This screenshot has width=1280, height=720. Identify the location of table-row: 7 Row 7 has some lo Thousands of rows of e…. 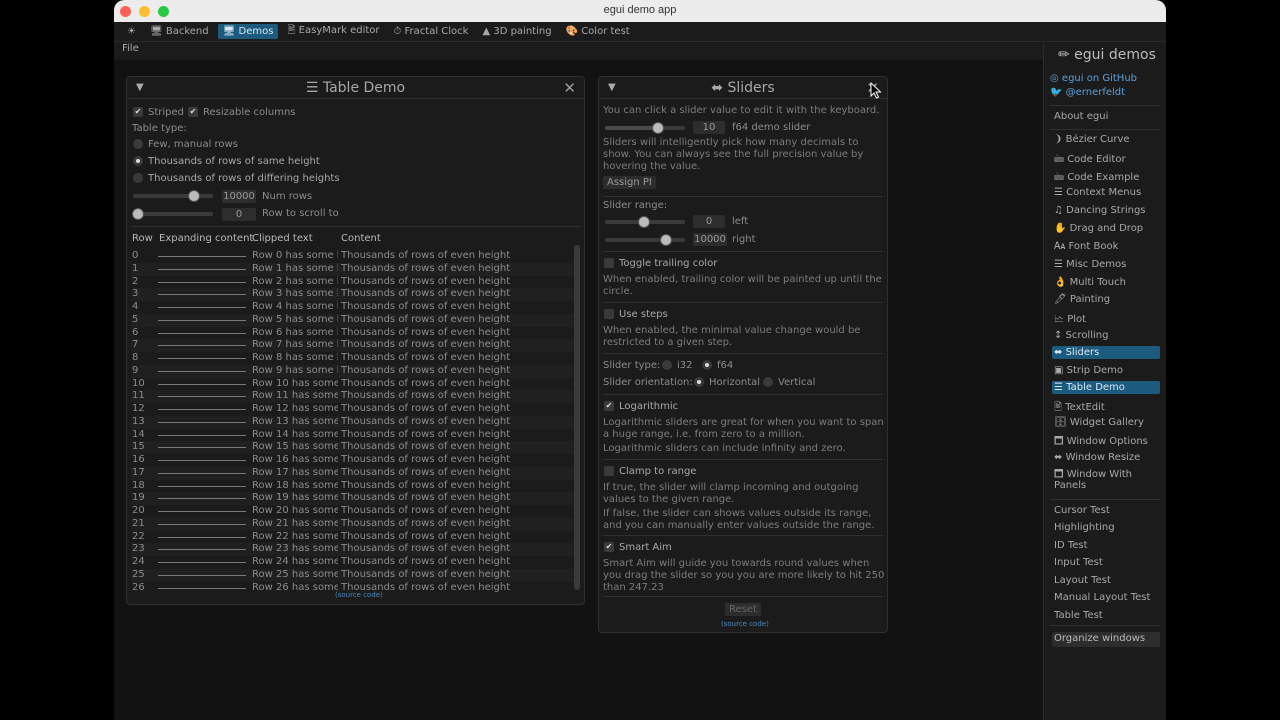
(353, 345).